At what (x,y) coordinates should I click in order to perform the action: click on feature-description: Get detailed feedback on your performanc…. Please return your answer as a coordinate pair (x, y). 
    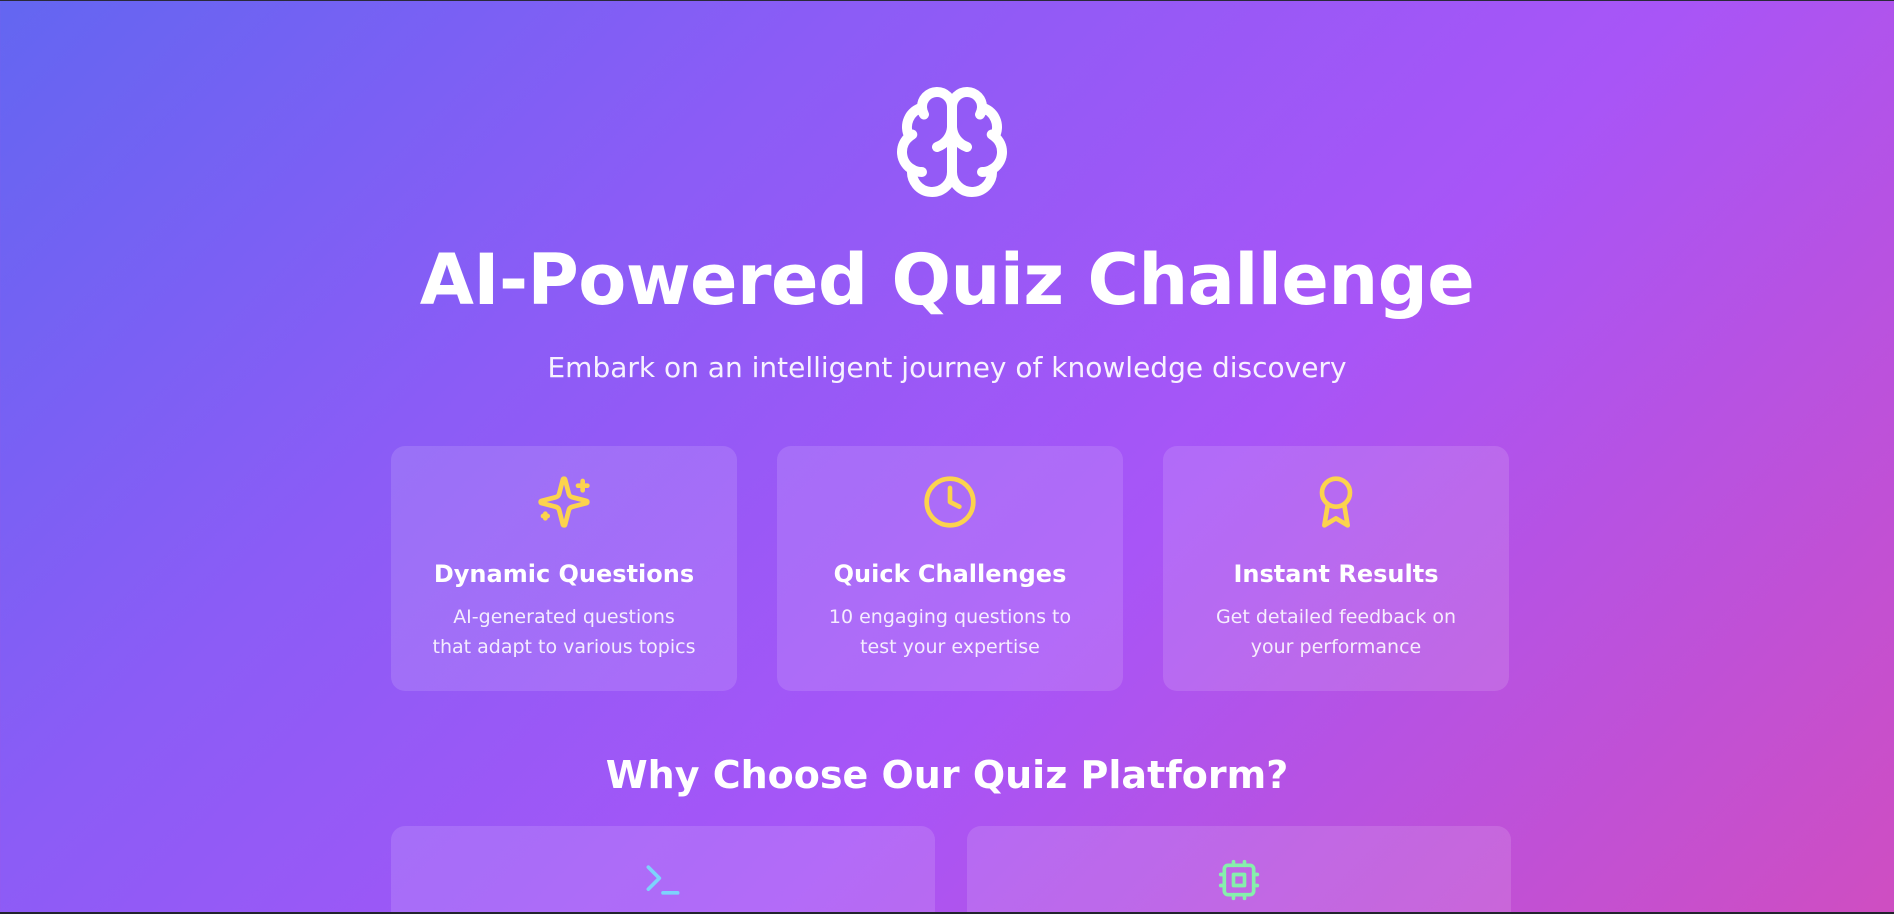
    Looking at the image, I should click on (1336, 632).